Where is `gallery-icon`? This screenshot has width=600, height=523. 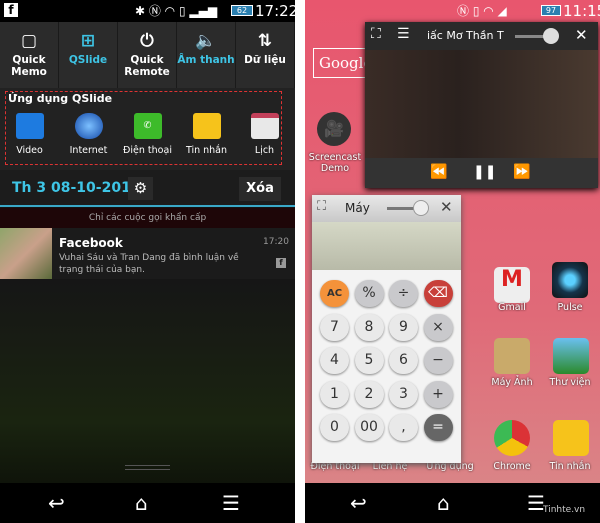
gallery-icon is located at coordinates (571, 356).